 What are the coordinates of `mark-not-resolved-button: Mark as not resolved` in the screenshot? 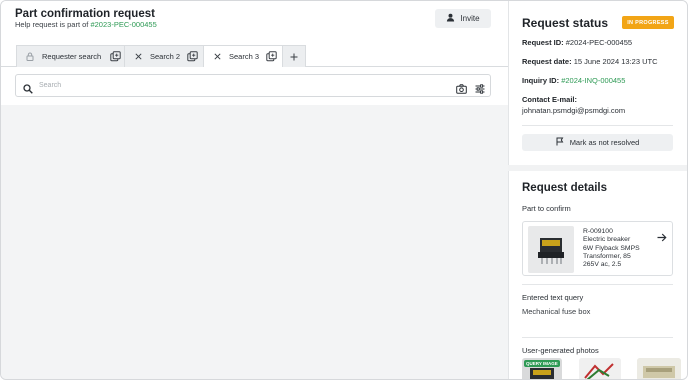 It's located at (597, 142).